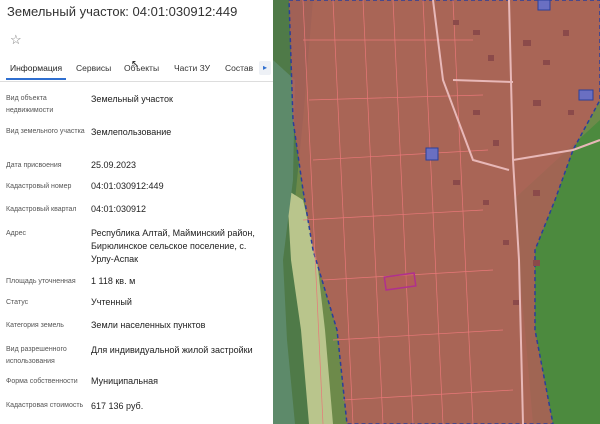  I want to click on page-title: Земельный участок: 04:01:030912:449, so click(122, 11).